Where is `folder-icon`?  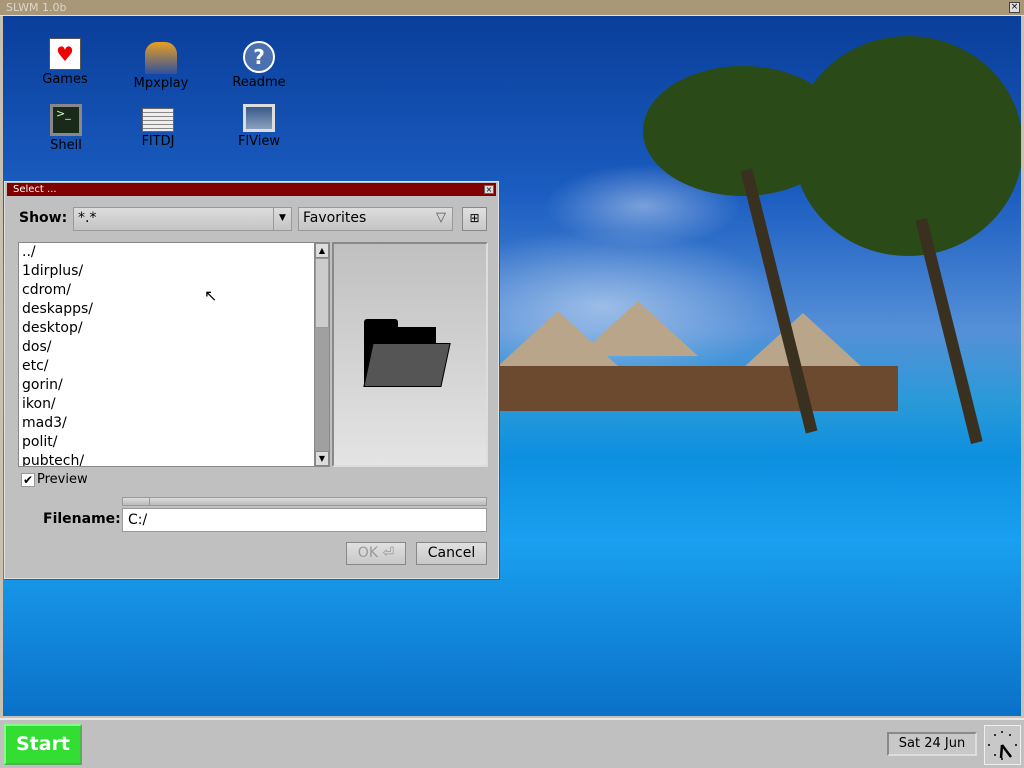
folder-icon is located at coordinates (407, 353).